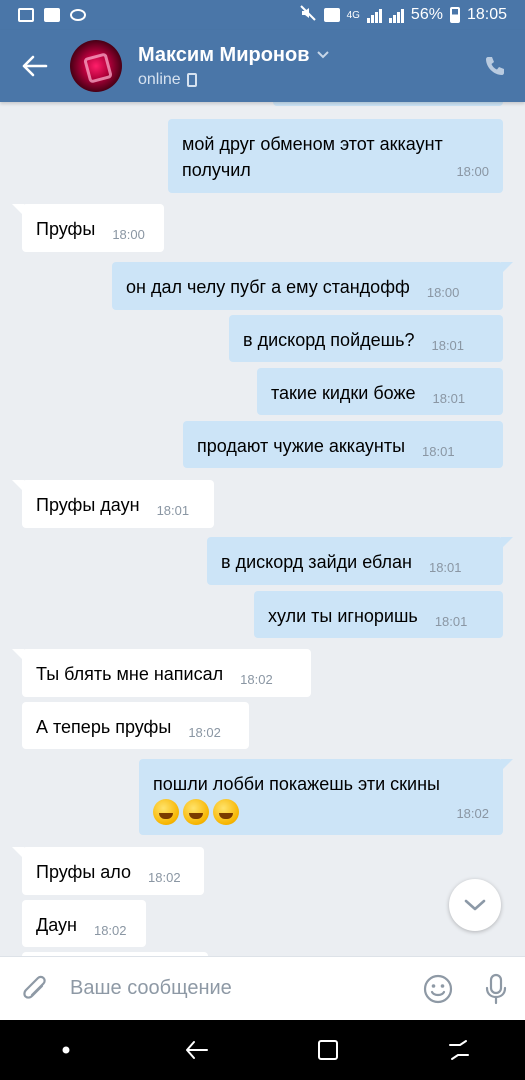 The width and height of the screenshot is (525, 1080). Describe the element at coordinates (84, 872) in the screenshot. I see `message-text: Пруфы ало` at that location.